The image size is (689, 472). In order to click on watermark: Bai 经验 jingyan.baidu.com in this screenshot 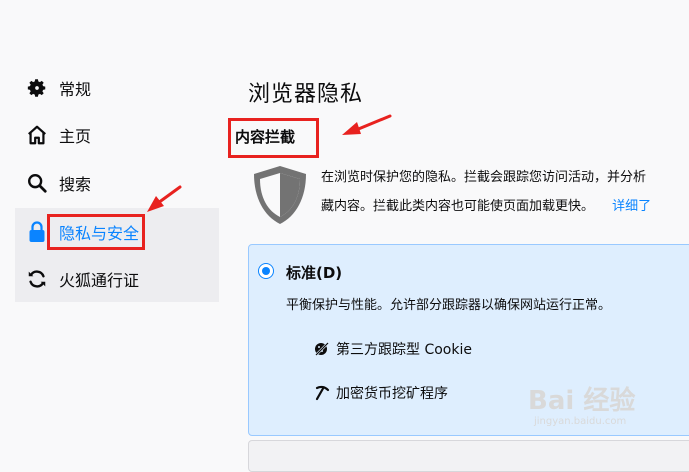, I will do `click(581, 406)`.